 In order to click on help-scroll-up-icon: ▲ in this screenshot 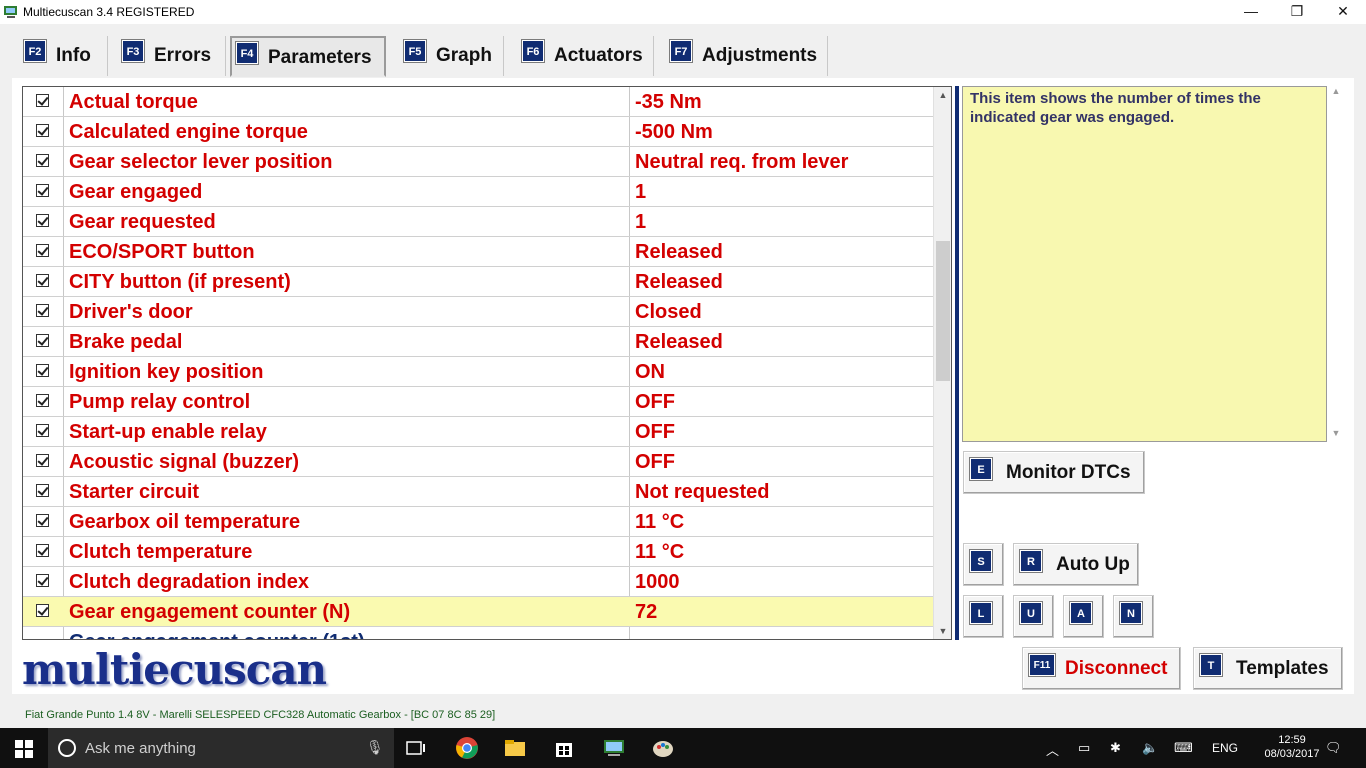, I will do `click(1336, 93)`.